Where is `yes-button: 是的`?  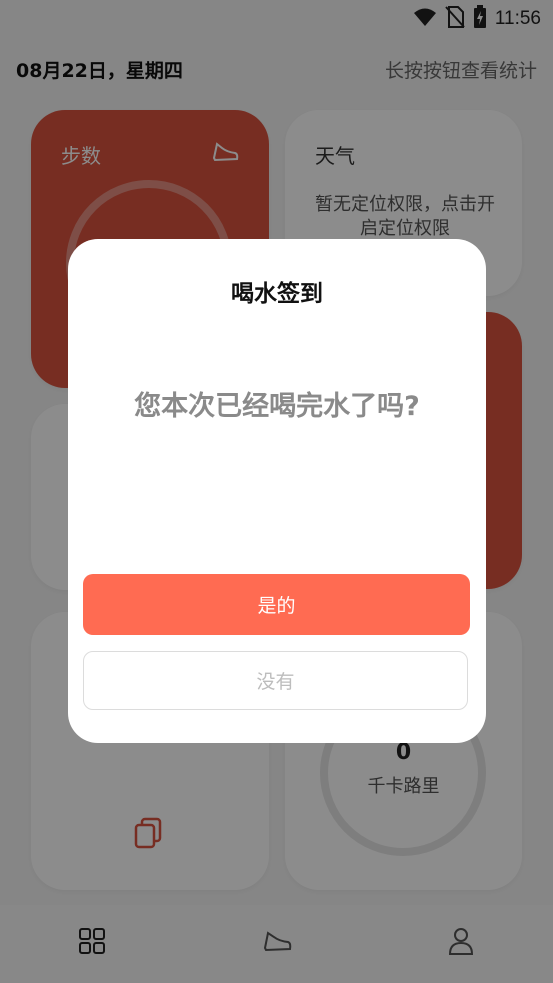 yes-button: 是的 is located at coordinates (276, 604).